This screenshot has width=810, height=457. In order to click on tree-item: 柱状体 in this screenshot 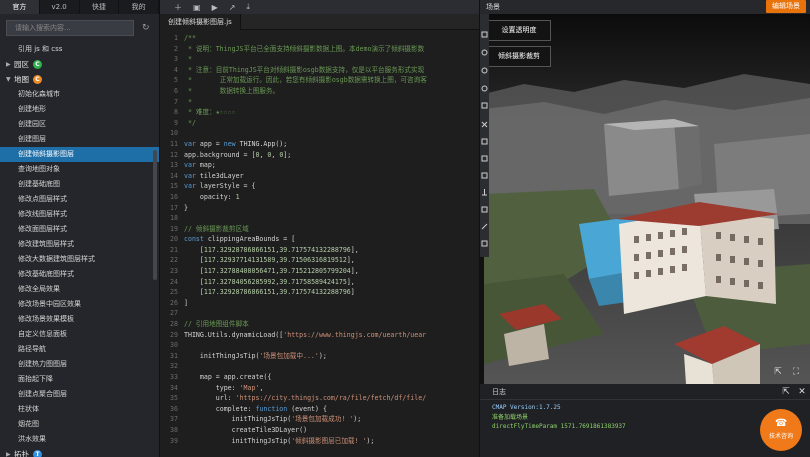, I will do `click(79, 409)`.